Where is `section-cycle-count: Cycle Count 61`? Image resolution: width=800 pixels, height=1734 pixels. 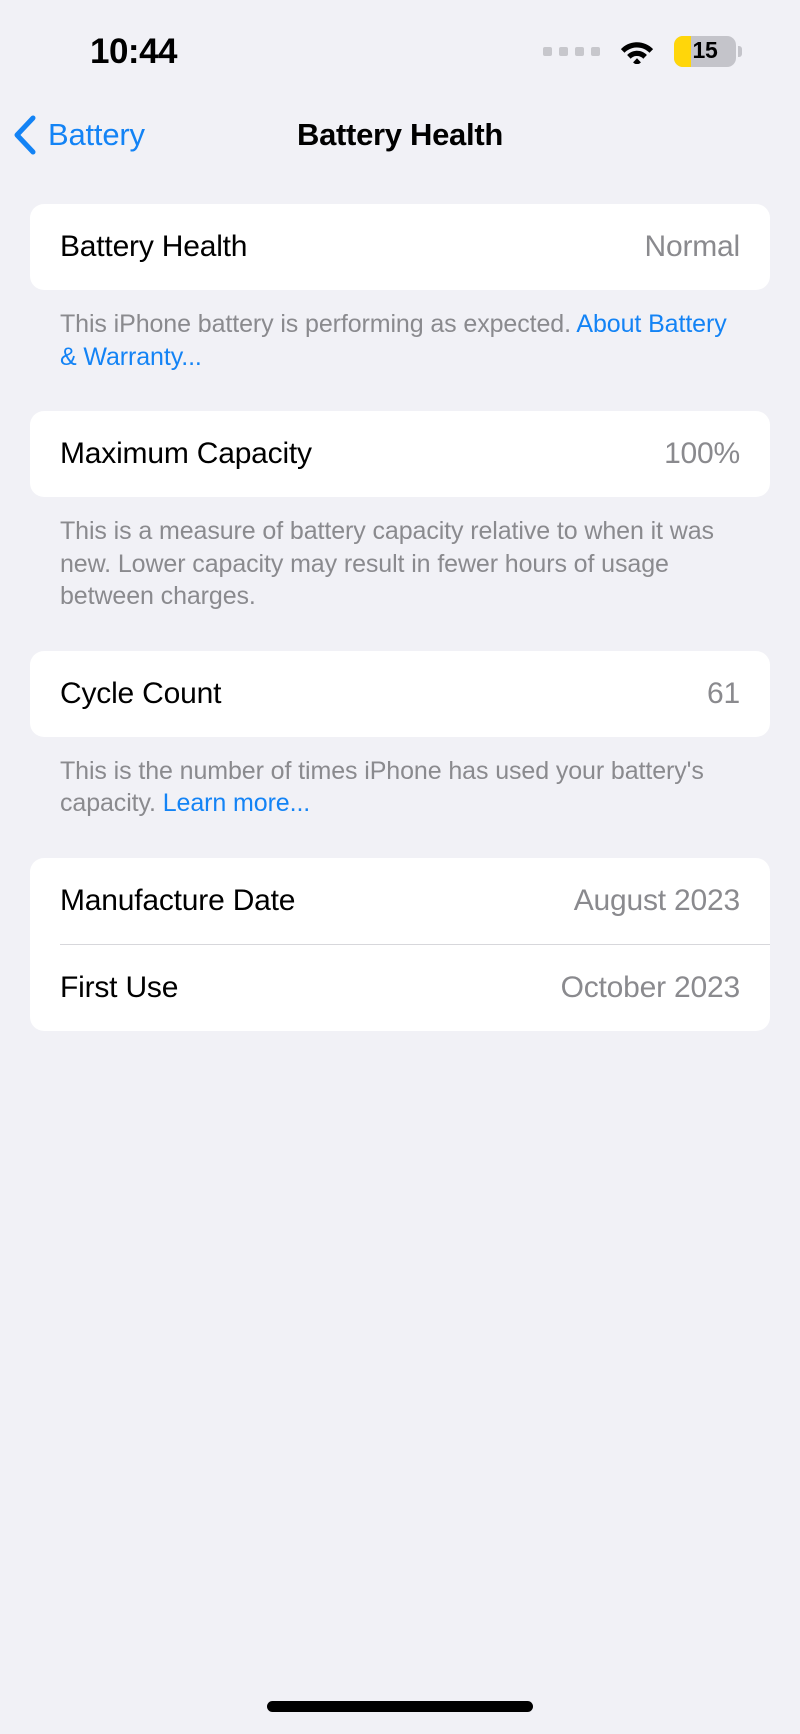
section-cycle-count: Cycle Count 61 is located at coordinates (400, 693).